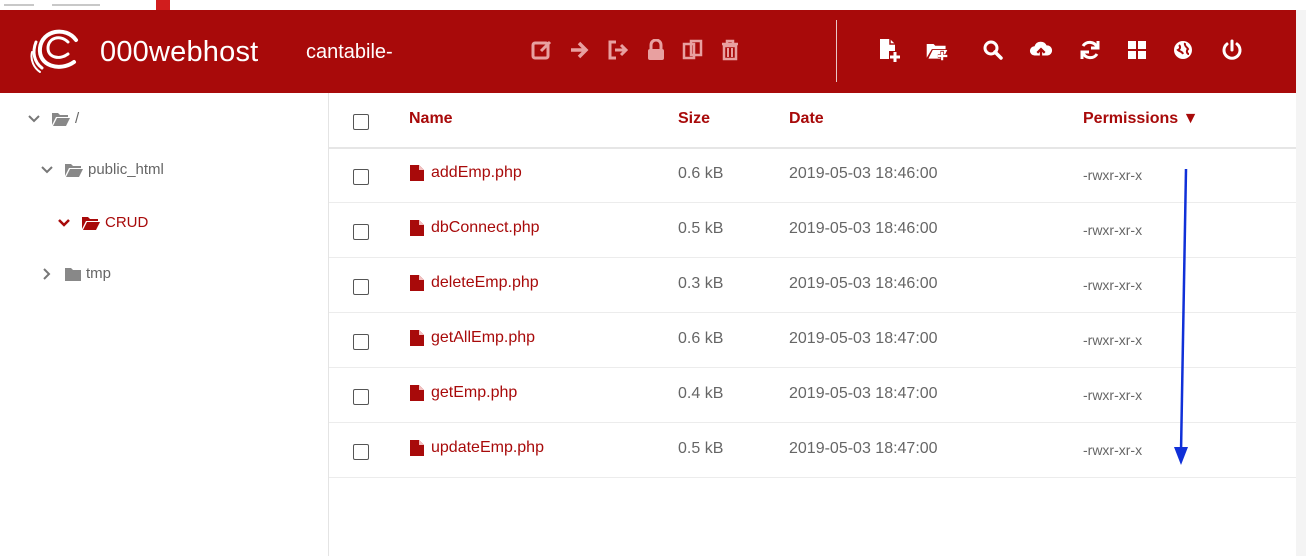 The image size is (1306, 556). Describe the element at coordinates (1181, 316) in the screenshot. I see `annotation-arrow` at that location.